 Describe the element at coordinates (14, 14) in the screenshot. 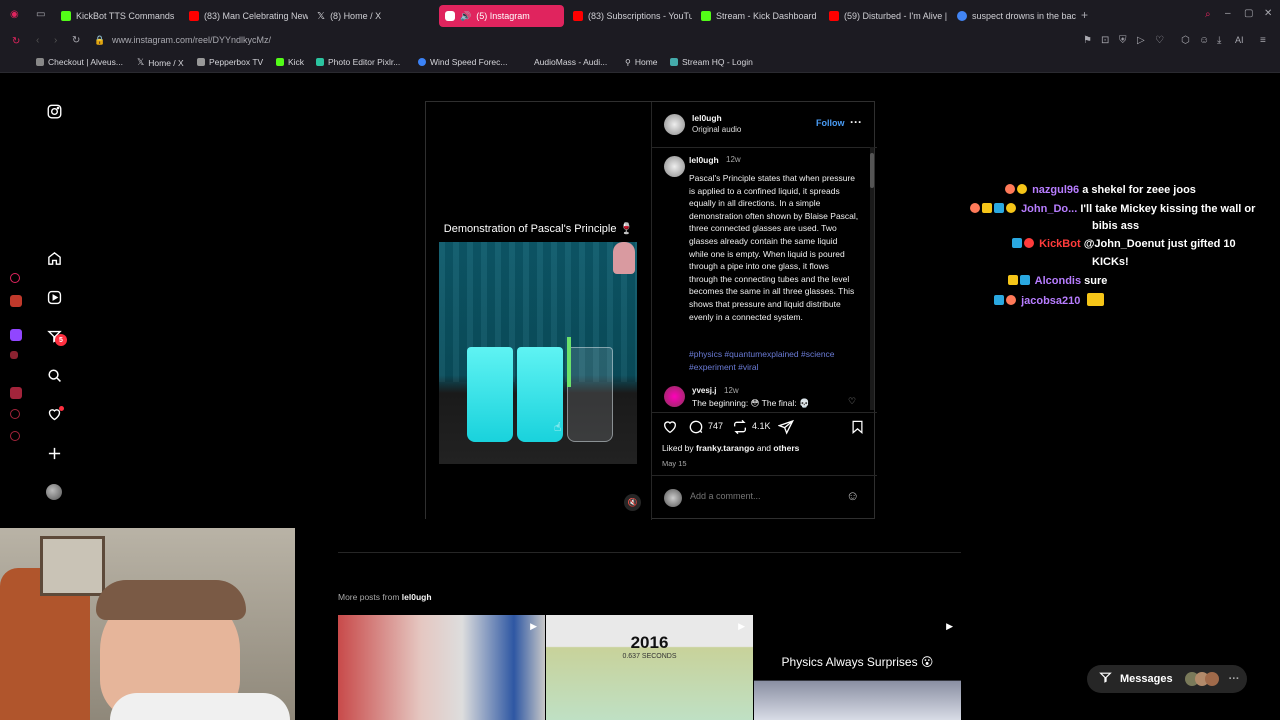

I see `opera-logo-icon: ◉` at that location.